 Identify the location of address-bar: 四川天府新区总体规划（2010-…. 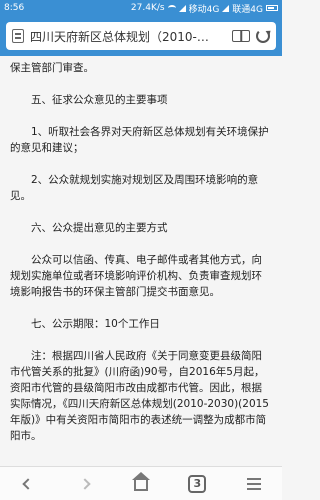
(141, 36).